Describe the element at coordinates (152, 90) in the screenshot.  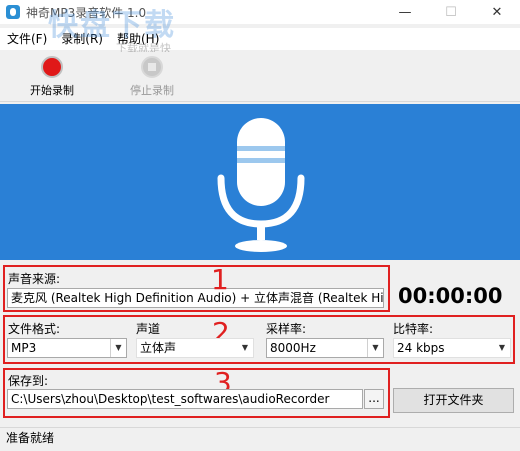
I see `stop-record-label: 停止录制` at that location.